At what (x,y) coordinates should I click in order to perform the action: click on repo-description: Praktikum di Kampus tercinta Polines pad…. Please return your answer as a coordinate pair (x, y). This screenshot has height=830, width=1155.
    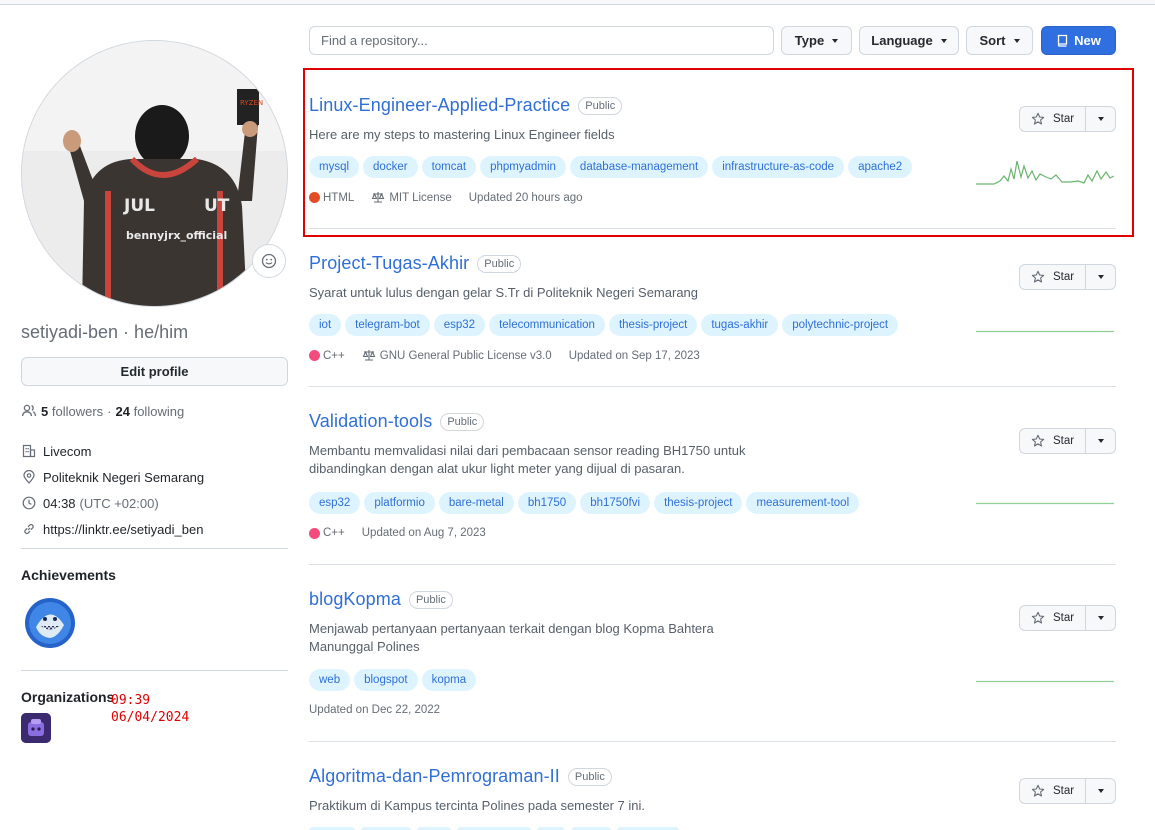
    Looking at the image, I should click on (477, 805).